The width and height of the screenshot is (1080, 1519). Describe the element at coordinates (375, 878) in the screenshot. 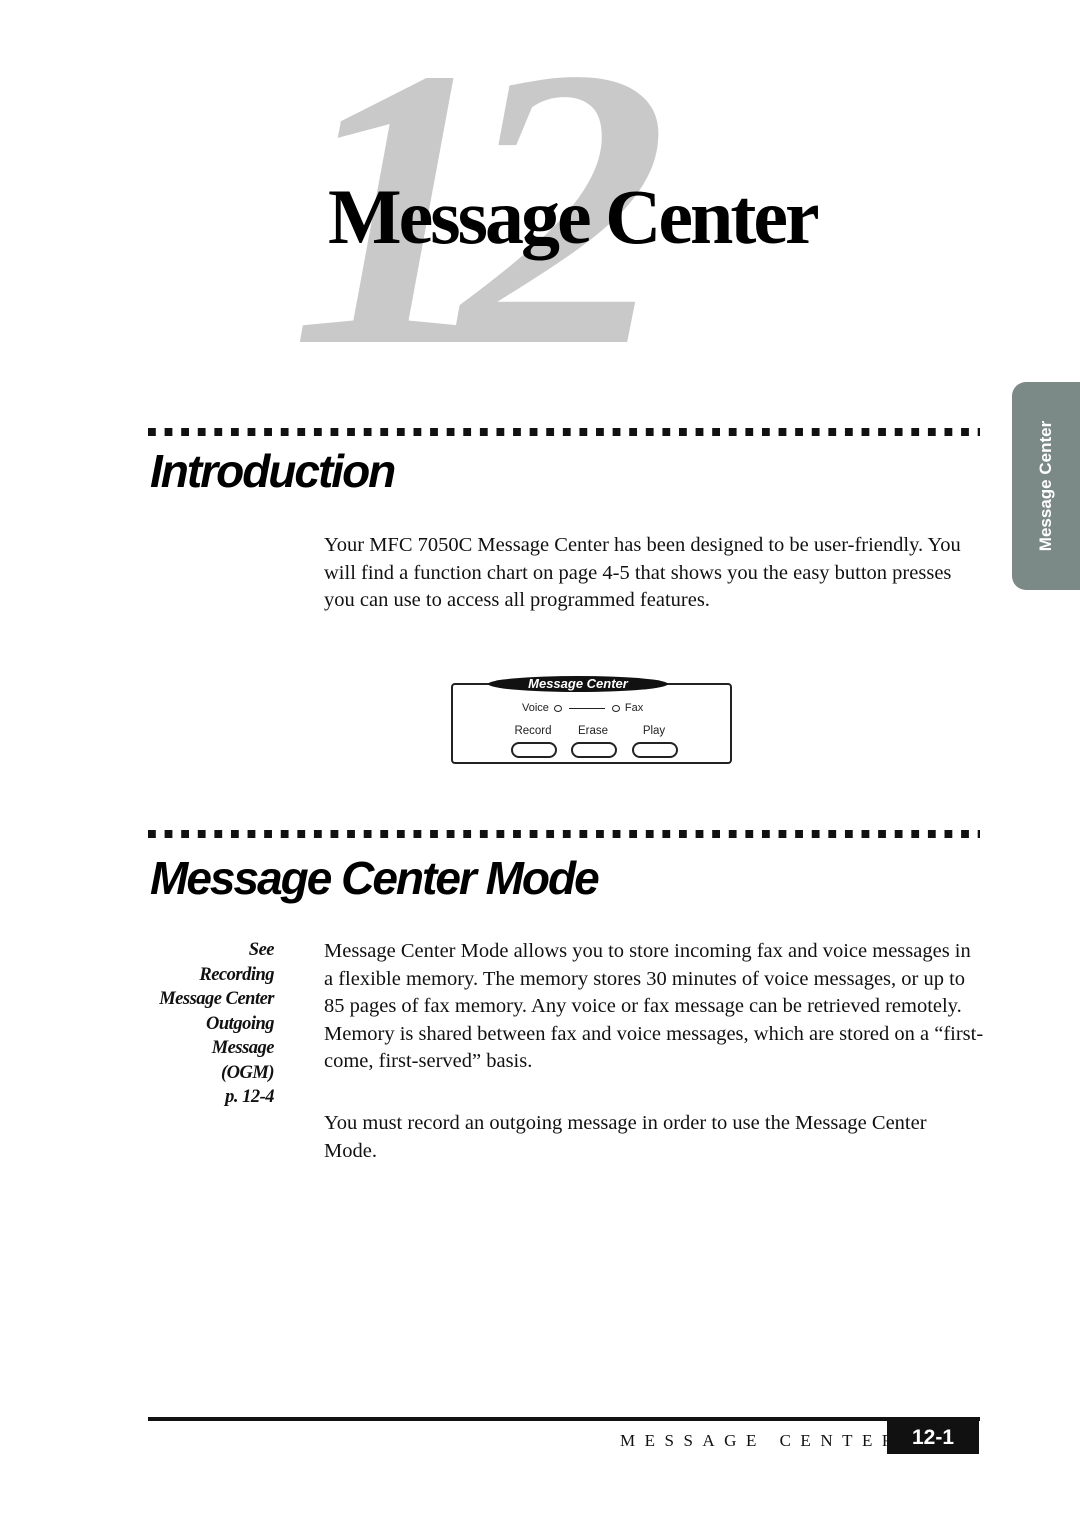

I see `section-heading-message-center-mode: Message Center Mode` at that location.